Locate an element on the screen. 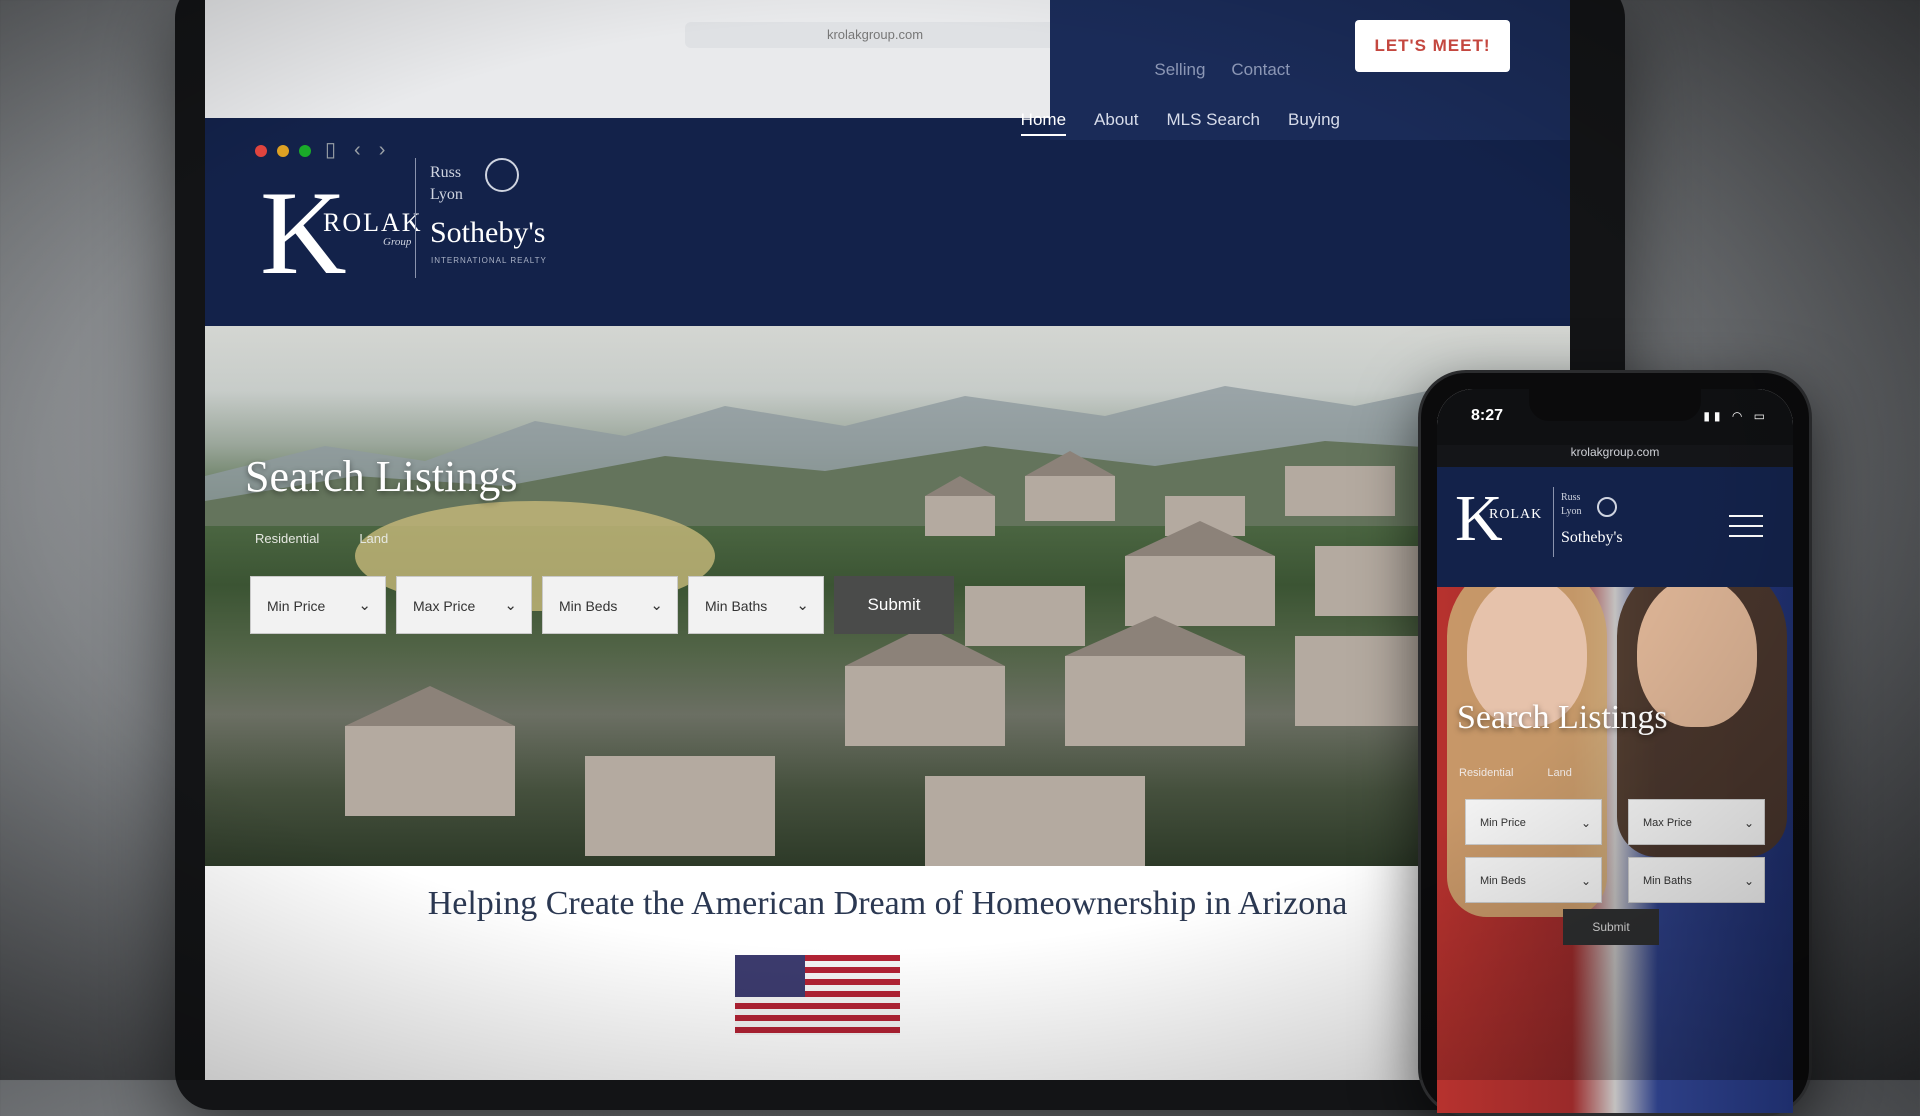  hero-title: Search Listings is located at coordinates (381, 476).